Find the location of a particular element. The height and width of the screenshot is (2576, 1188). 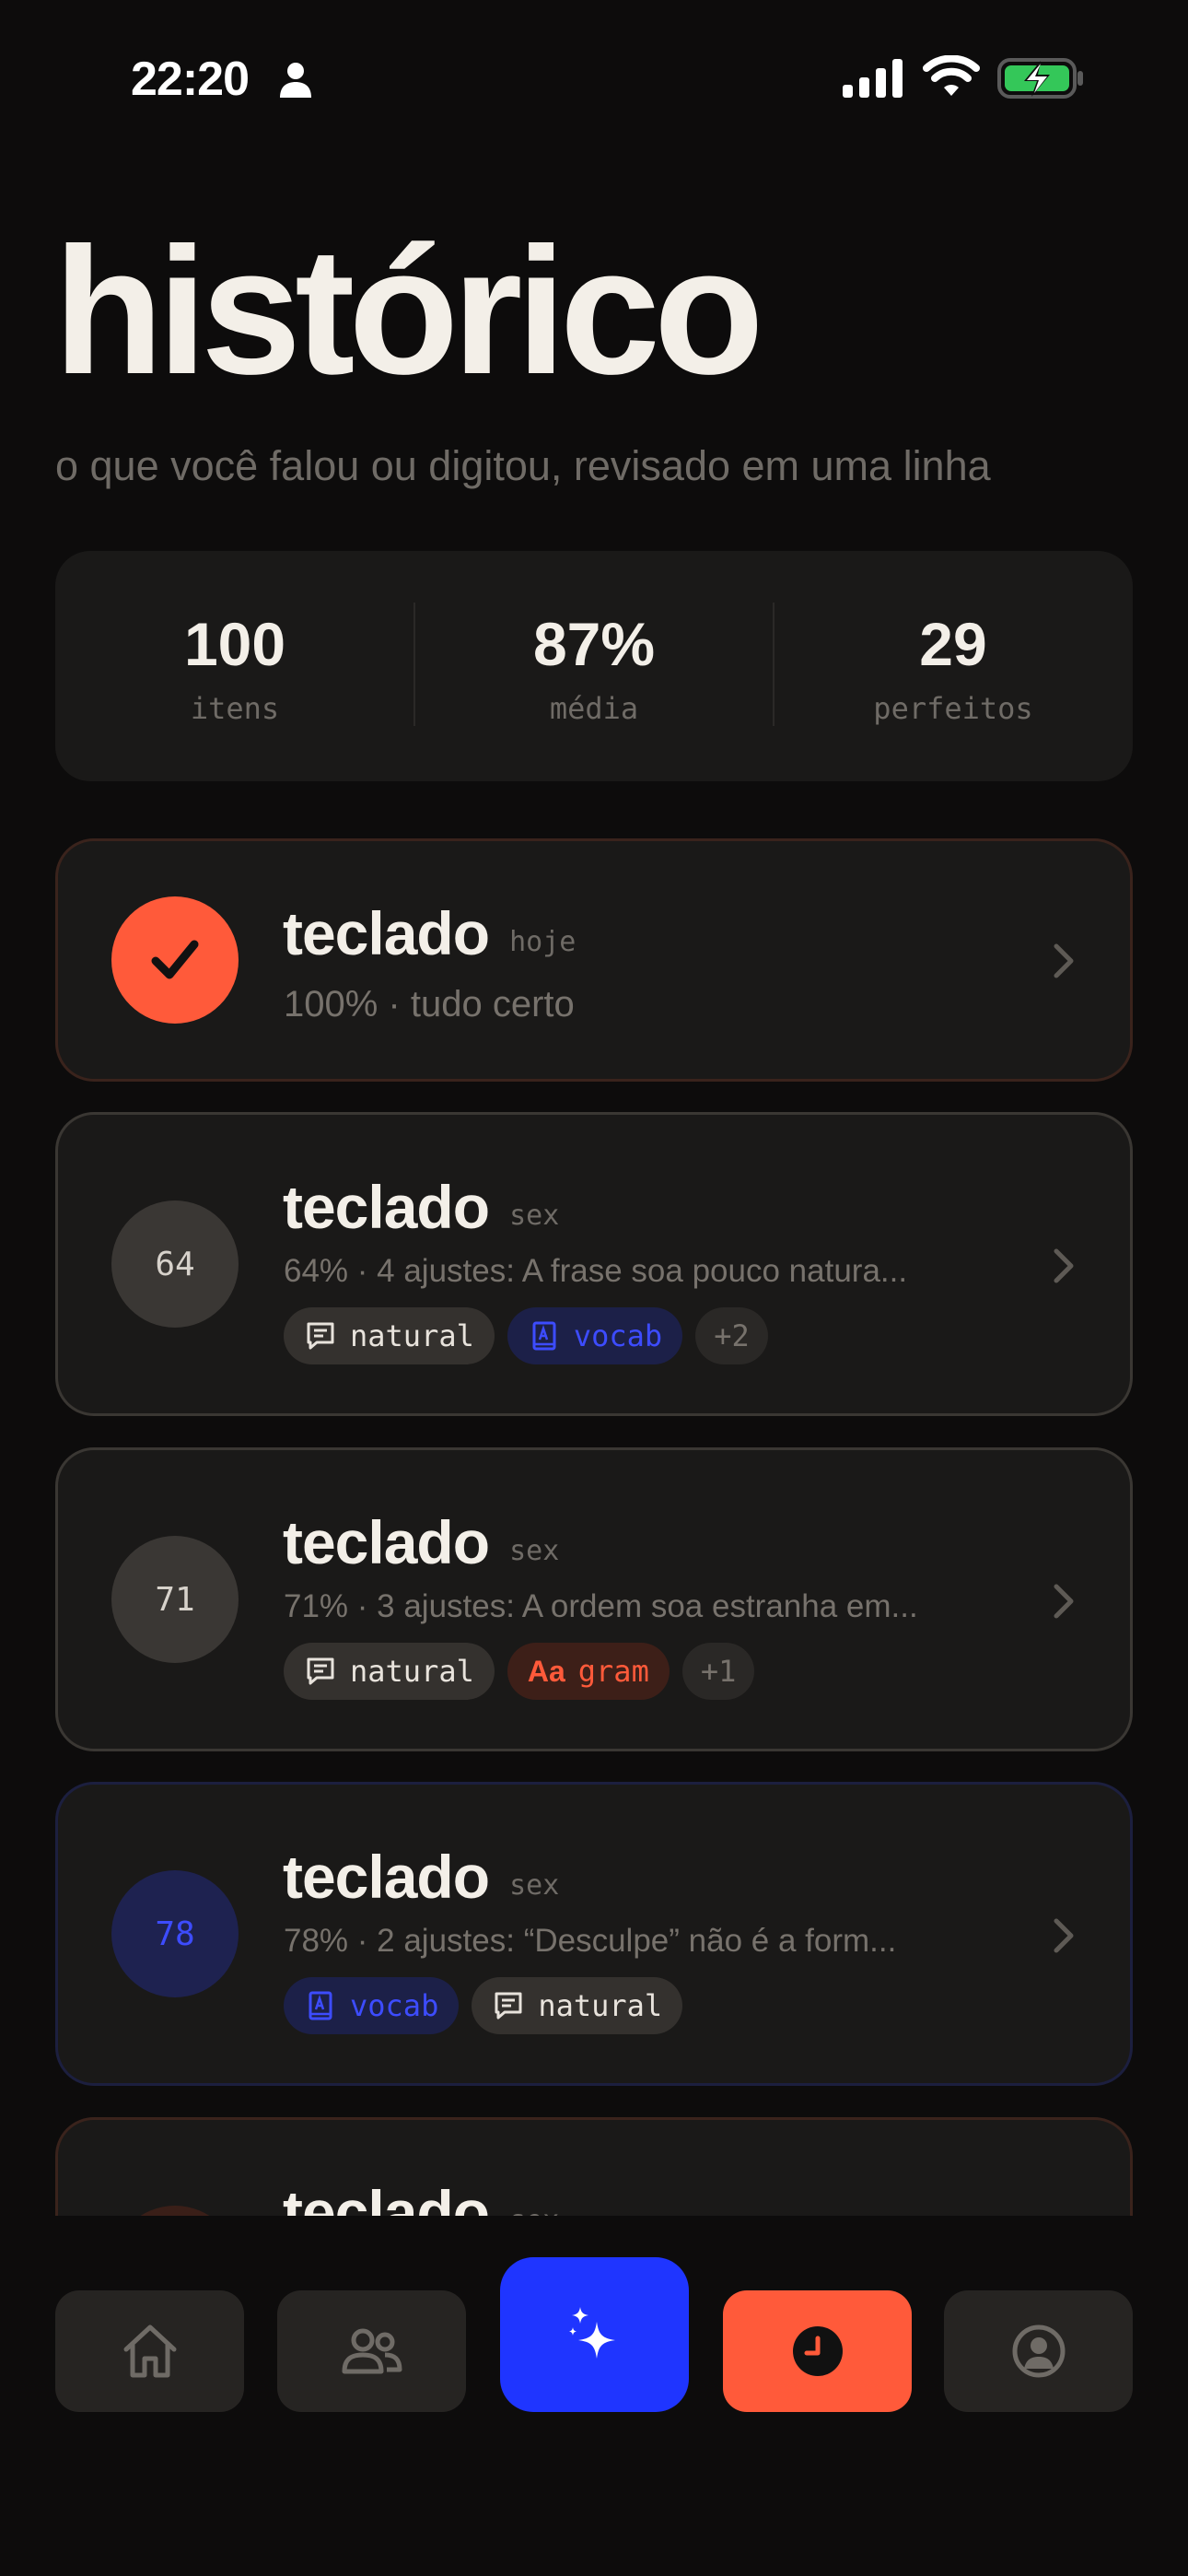

score-badge: 78 is located at coordinates (175, 1934).